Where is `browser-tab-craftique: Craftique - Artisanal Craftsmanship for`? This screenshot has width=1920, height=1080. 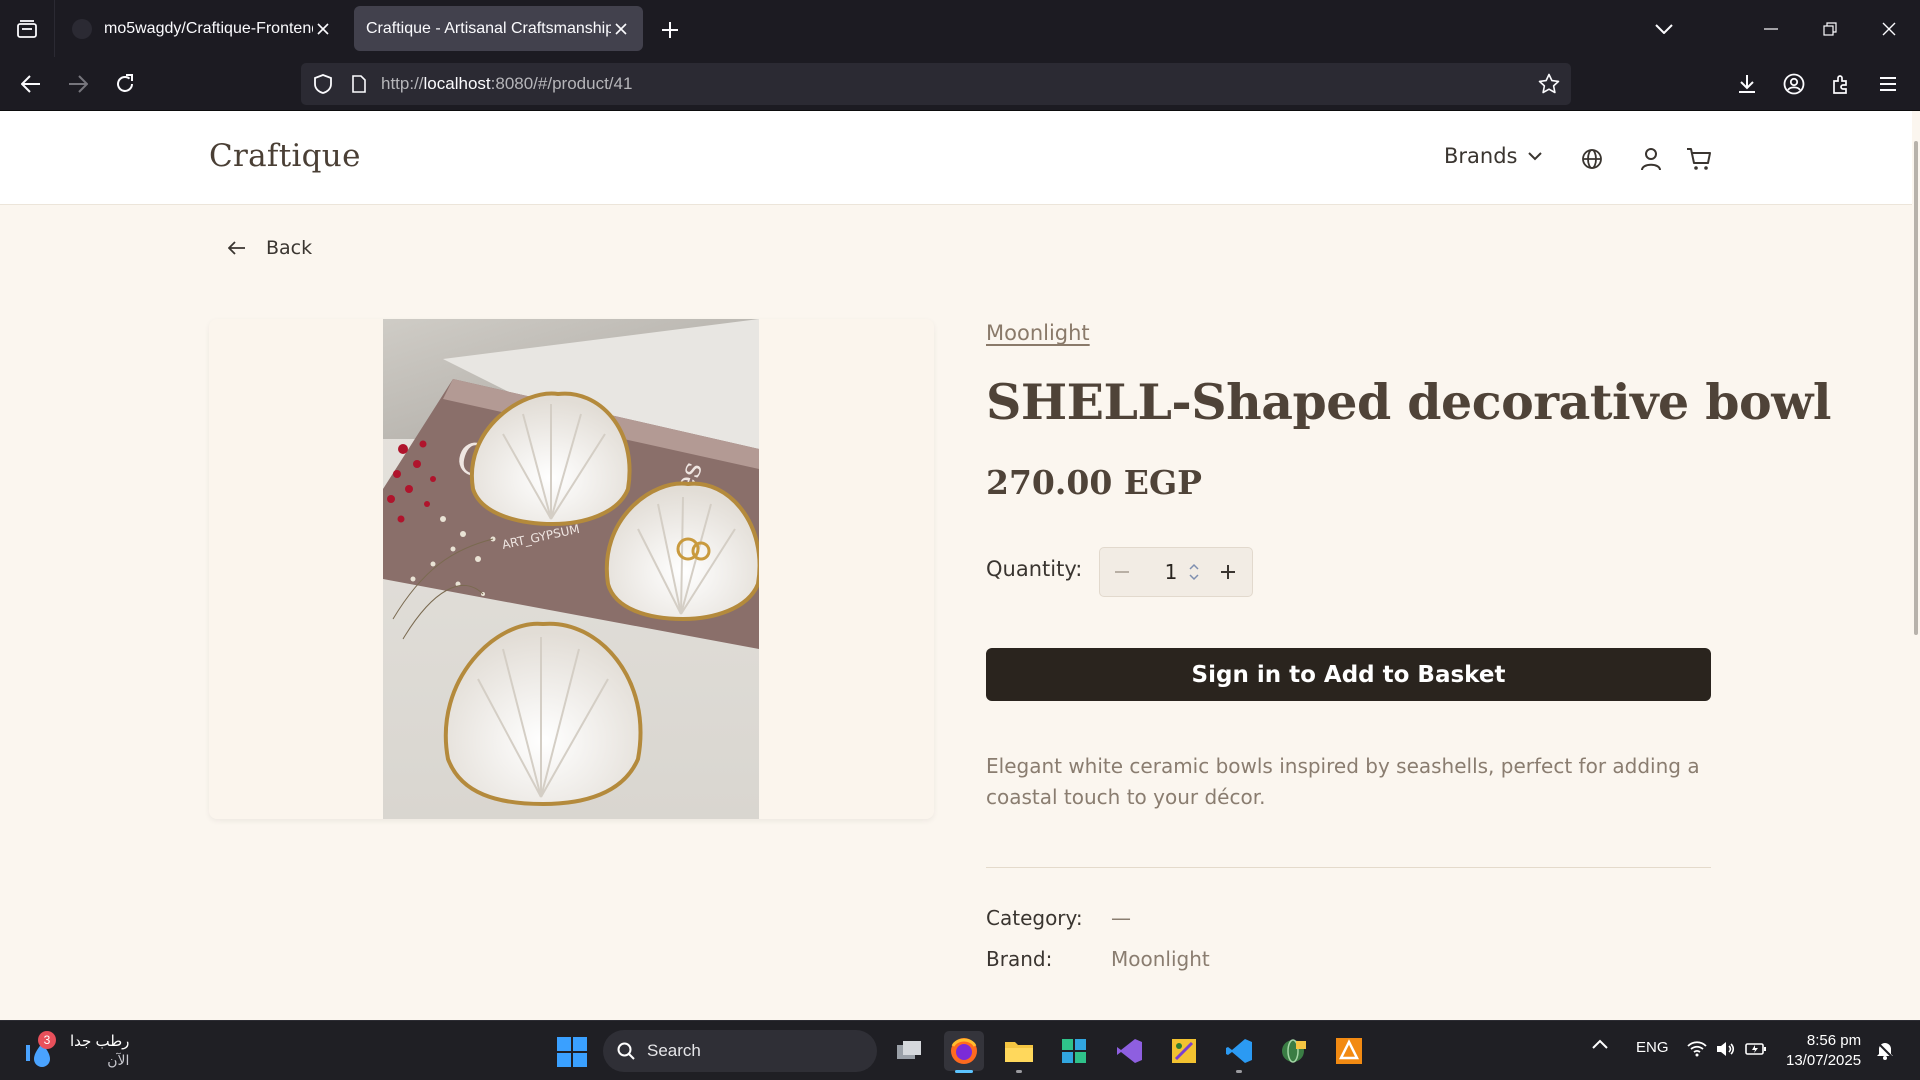
browser-tab-craftique: Craftique - Artisanal Craftsmanship for is located at coordinates (498, 28).